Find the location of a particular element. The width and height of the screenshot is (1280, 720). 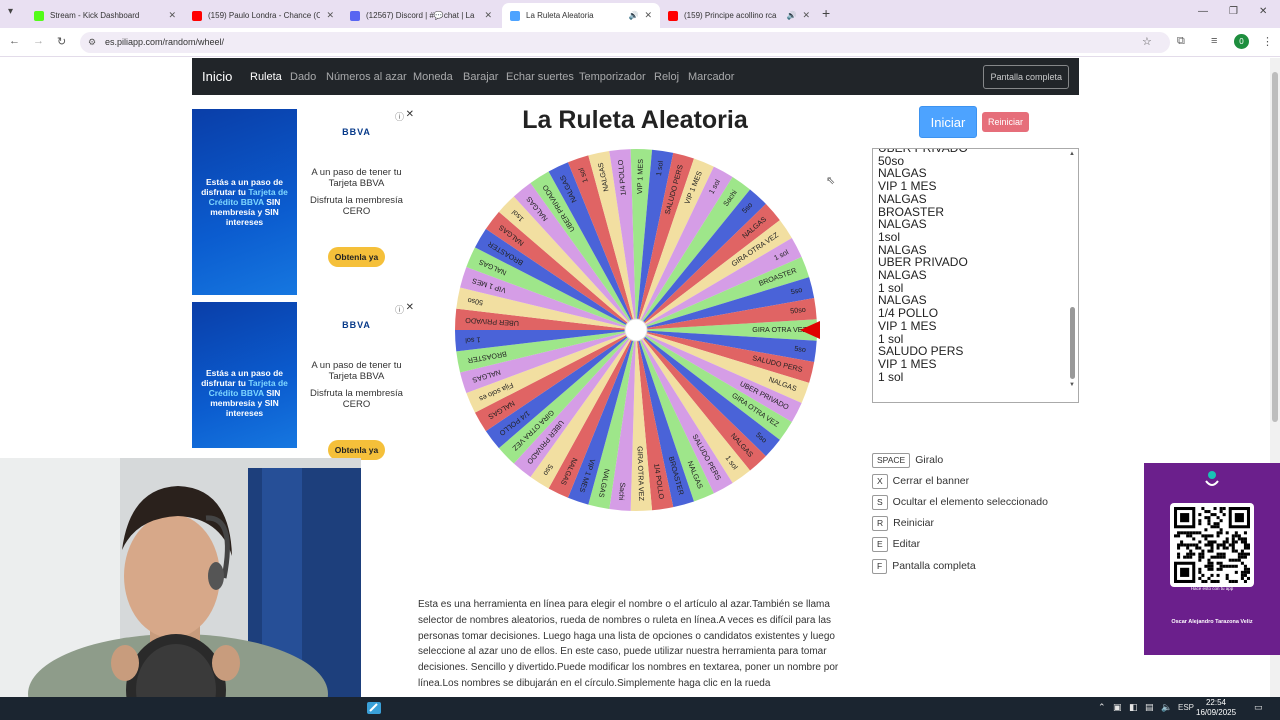

nav-link-moneda: Moneda is located at coordinates (433, 77).